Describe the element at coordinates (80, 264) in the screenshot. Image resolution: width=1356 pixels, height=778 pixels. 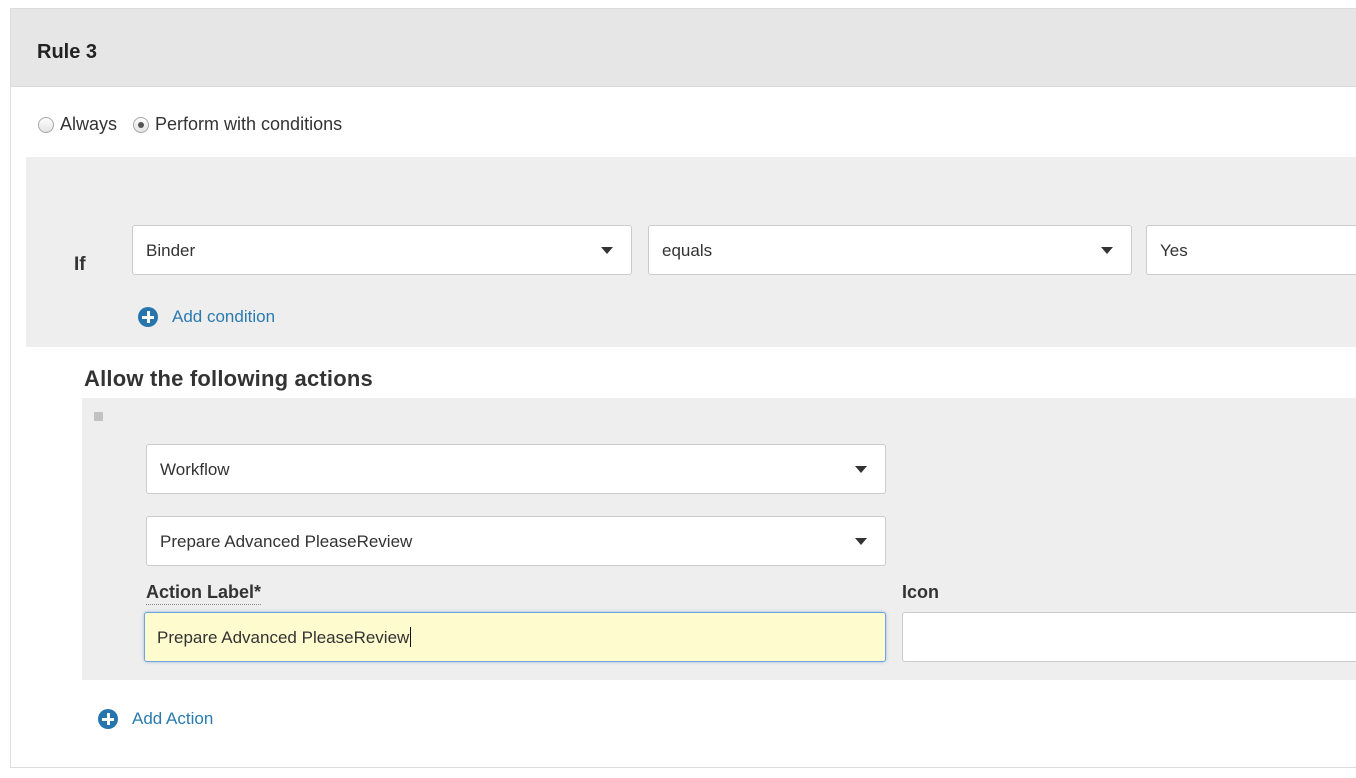
I see `if-label: If` at that location.